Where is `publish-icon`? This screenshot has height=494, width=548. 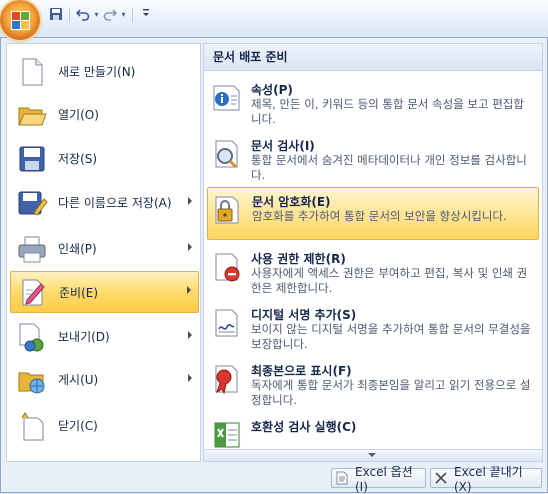 publish-icon is located at coordinates (32, 380).